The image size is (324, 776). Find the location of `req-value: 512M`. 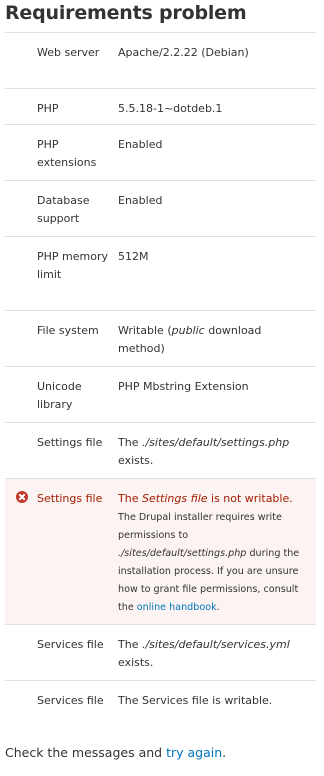

req-value: 512M is located at coordinates (133, 256).